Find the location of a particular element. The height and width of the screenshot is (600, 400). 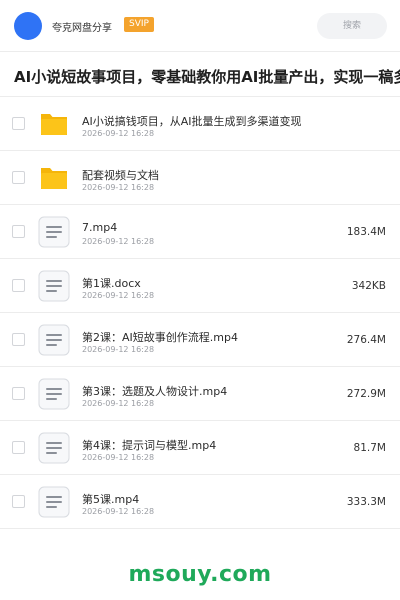

file-row: 第3课：选题及人物设计.mp4 2026-09-12 16:28 272.9M is located at coordinates (200, 394).